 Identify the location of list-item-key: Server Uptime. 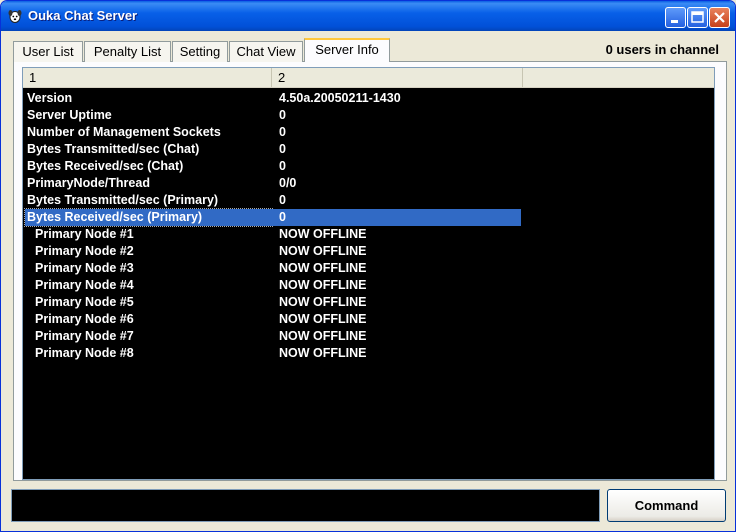
(69, 115).